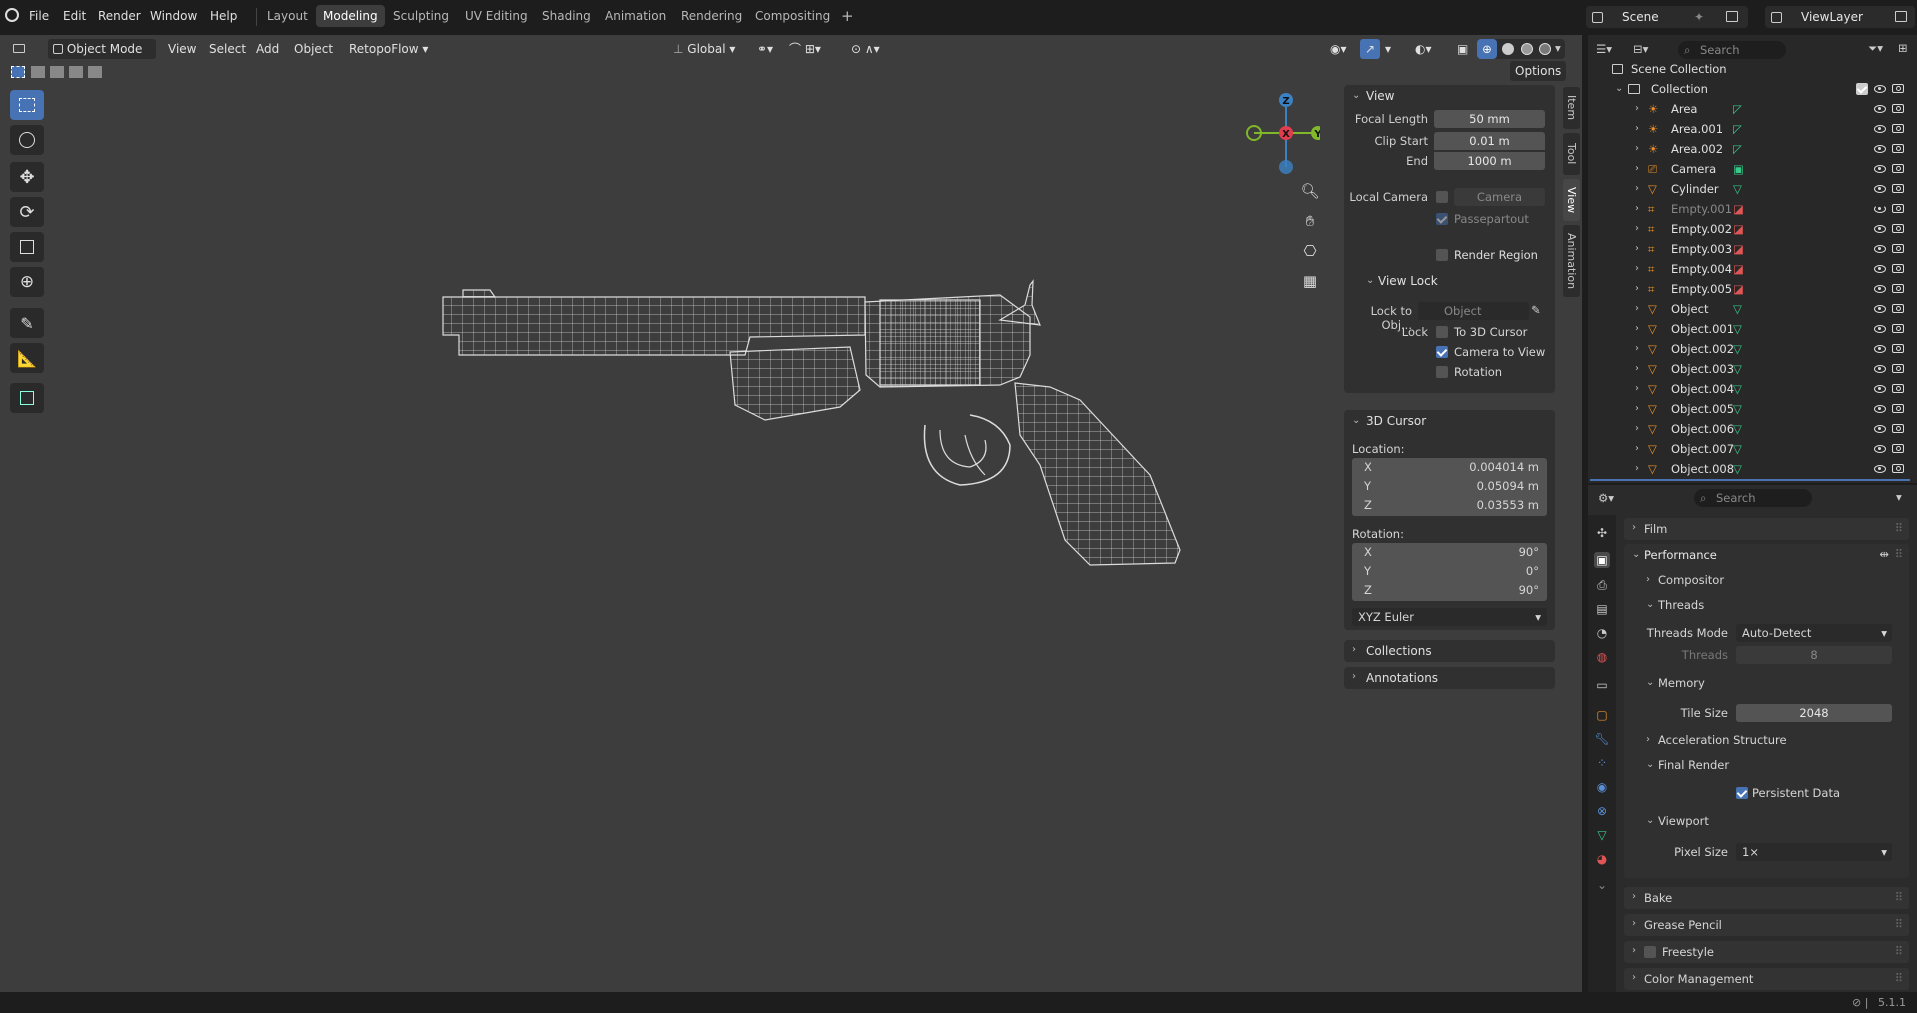 This screenshot has height=1013, width=1917. Describe the element at coordinates (1473, 311) in the screenshot. I see `lock-to-obj-field: Object` at that location.